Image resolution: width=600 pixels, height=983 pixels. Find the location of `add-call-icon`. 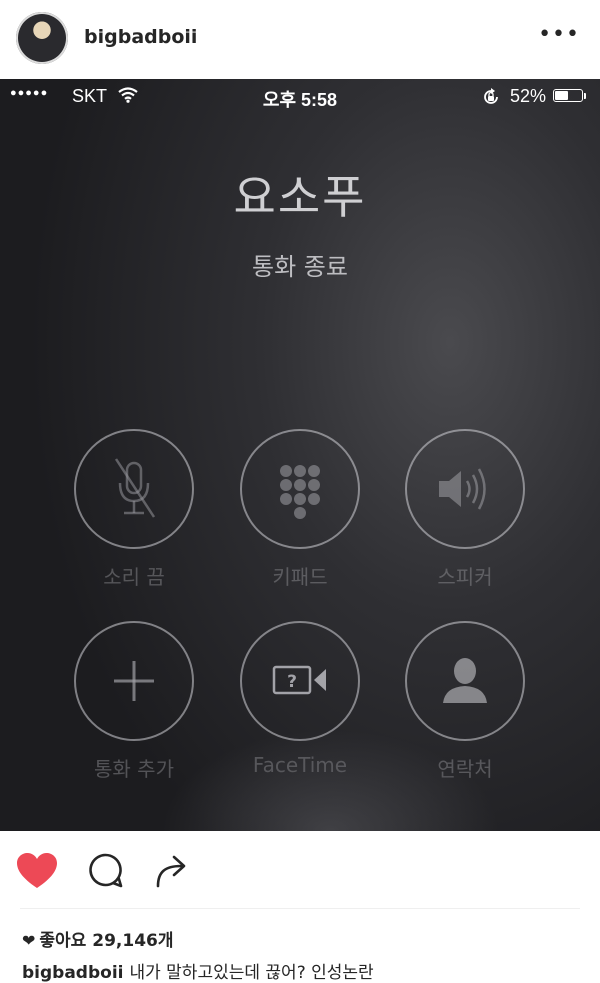

add-call-icon is located at coordinates (134, 681).